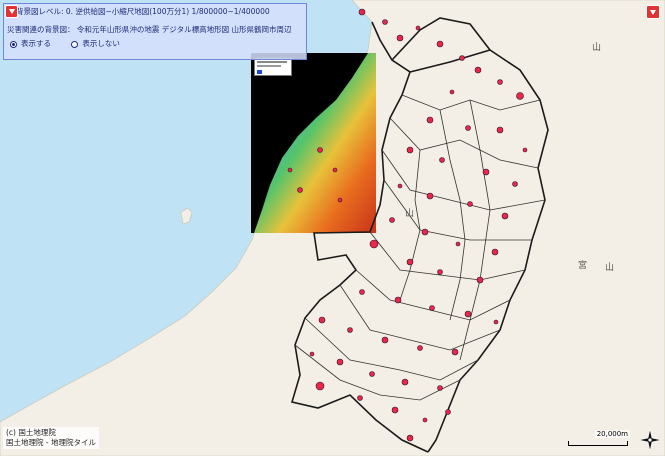 The height and width of the screenshot is (456, 665). What do you see at coordinates (582, 265) in the screenshot?
I see `map-label-place-1: 宮` at bounding box center [582, 265].